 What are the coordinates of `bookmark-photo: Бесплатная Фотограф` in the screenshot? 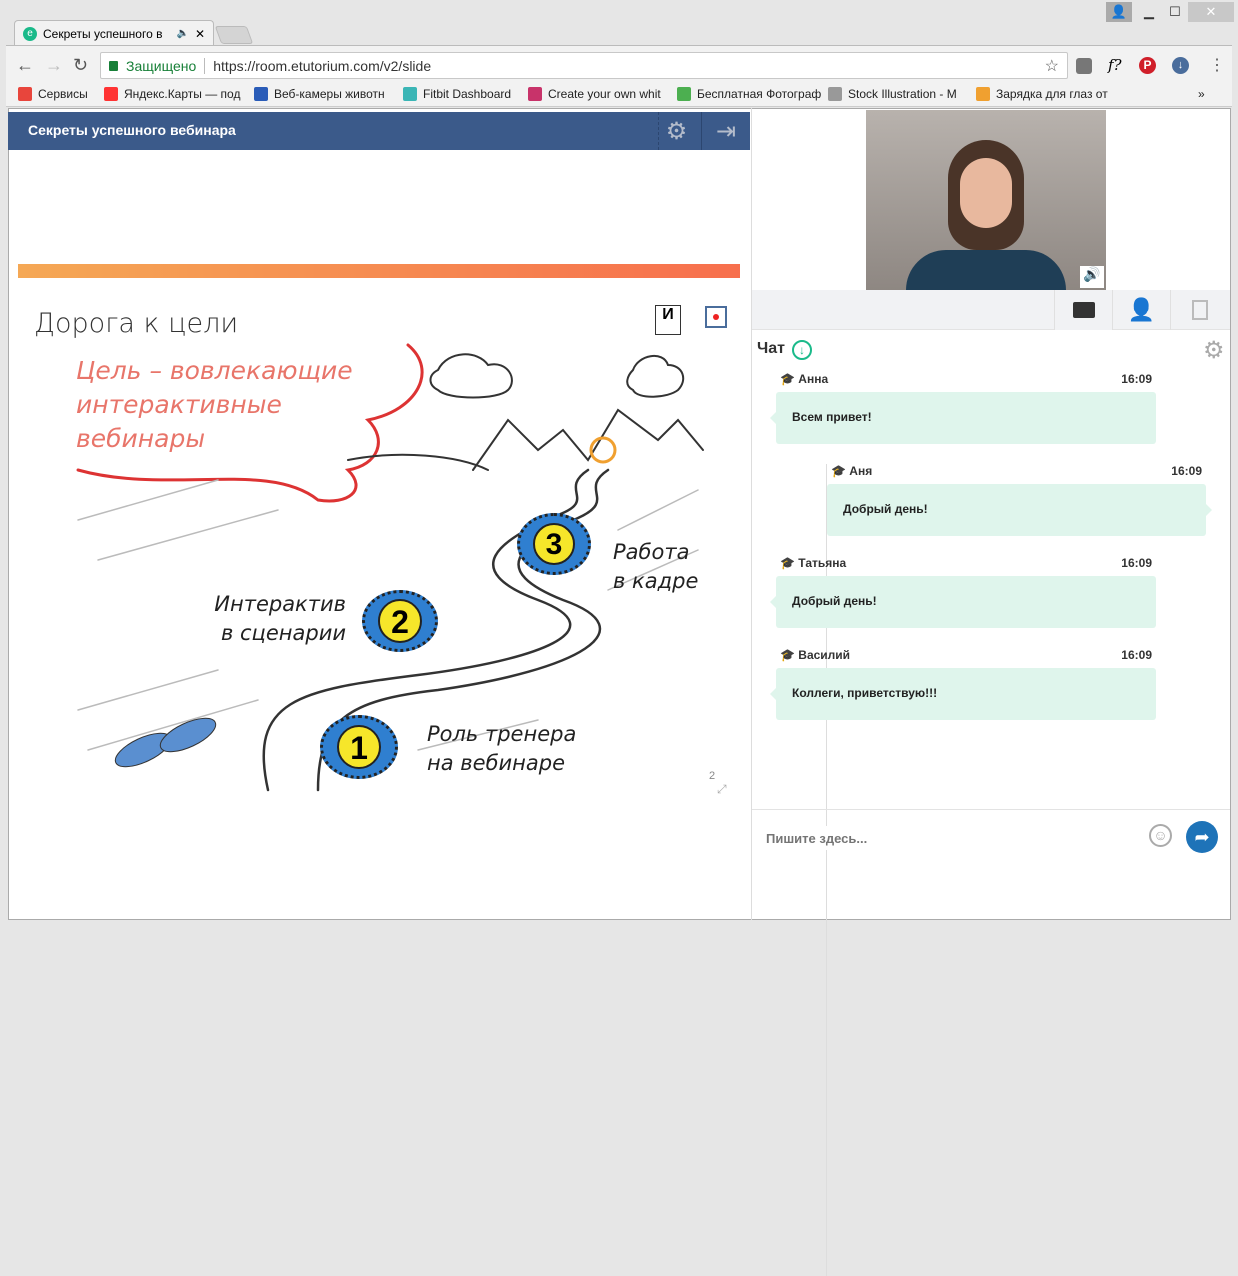 It's located at (749, 94).